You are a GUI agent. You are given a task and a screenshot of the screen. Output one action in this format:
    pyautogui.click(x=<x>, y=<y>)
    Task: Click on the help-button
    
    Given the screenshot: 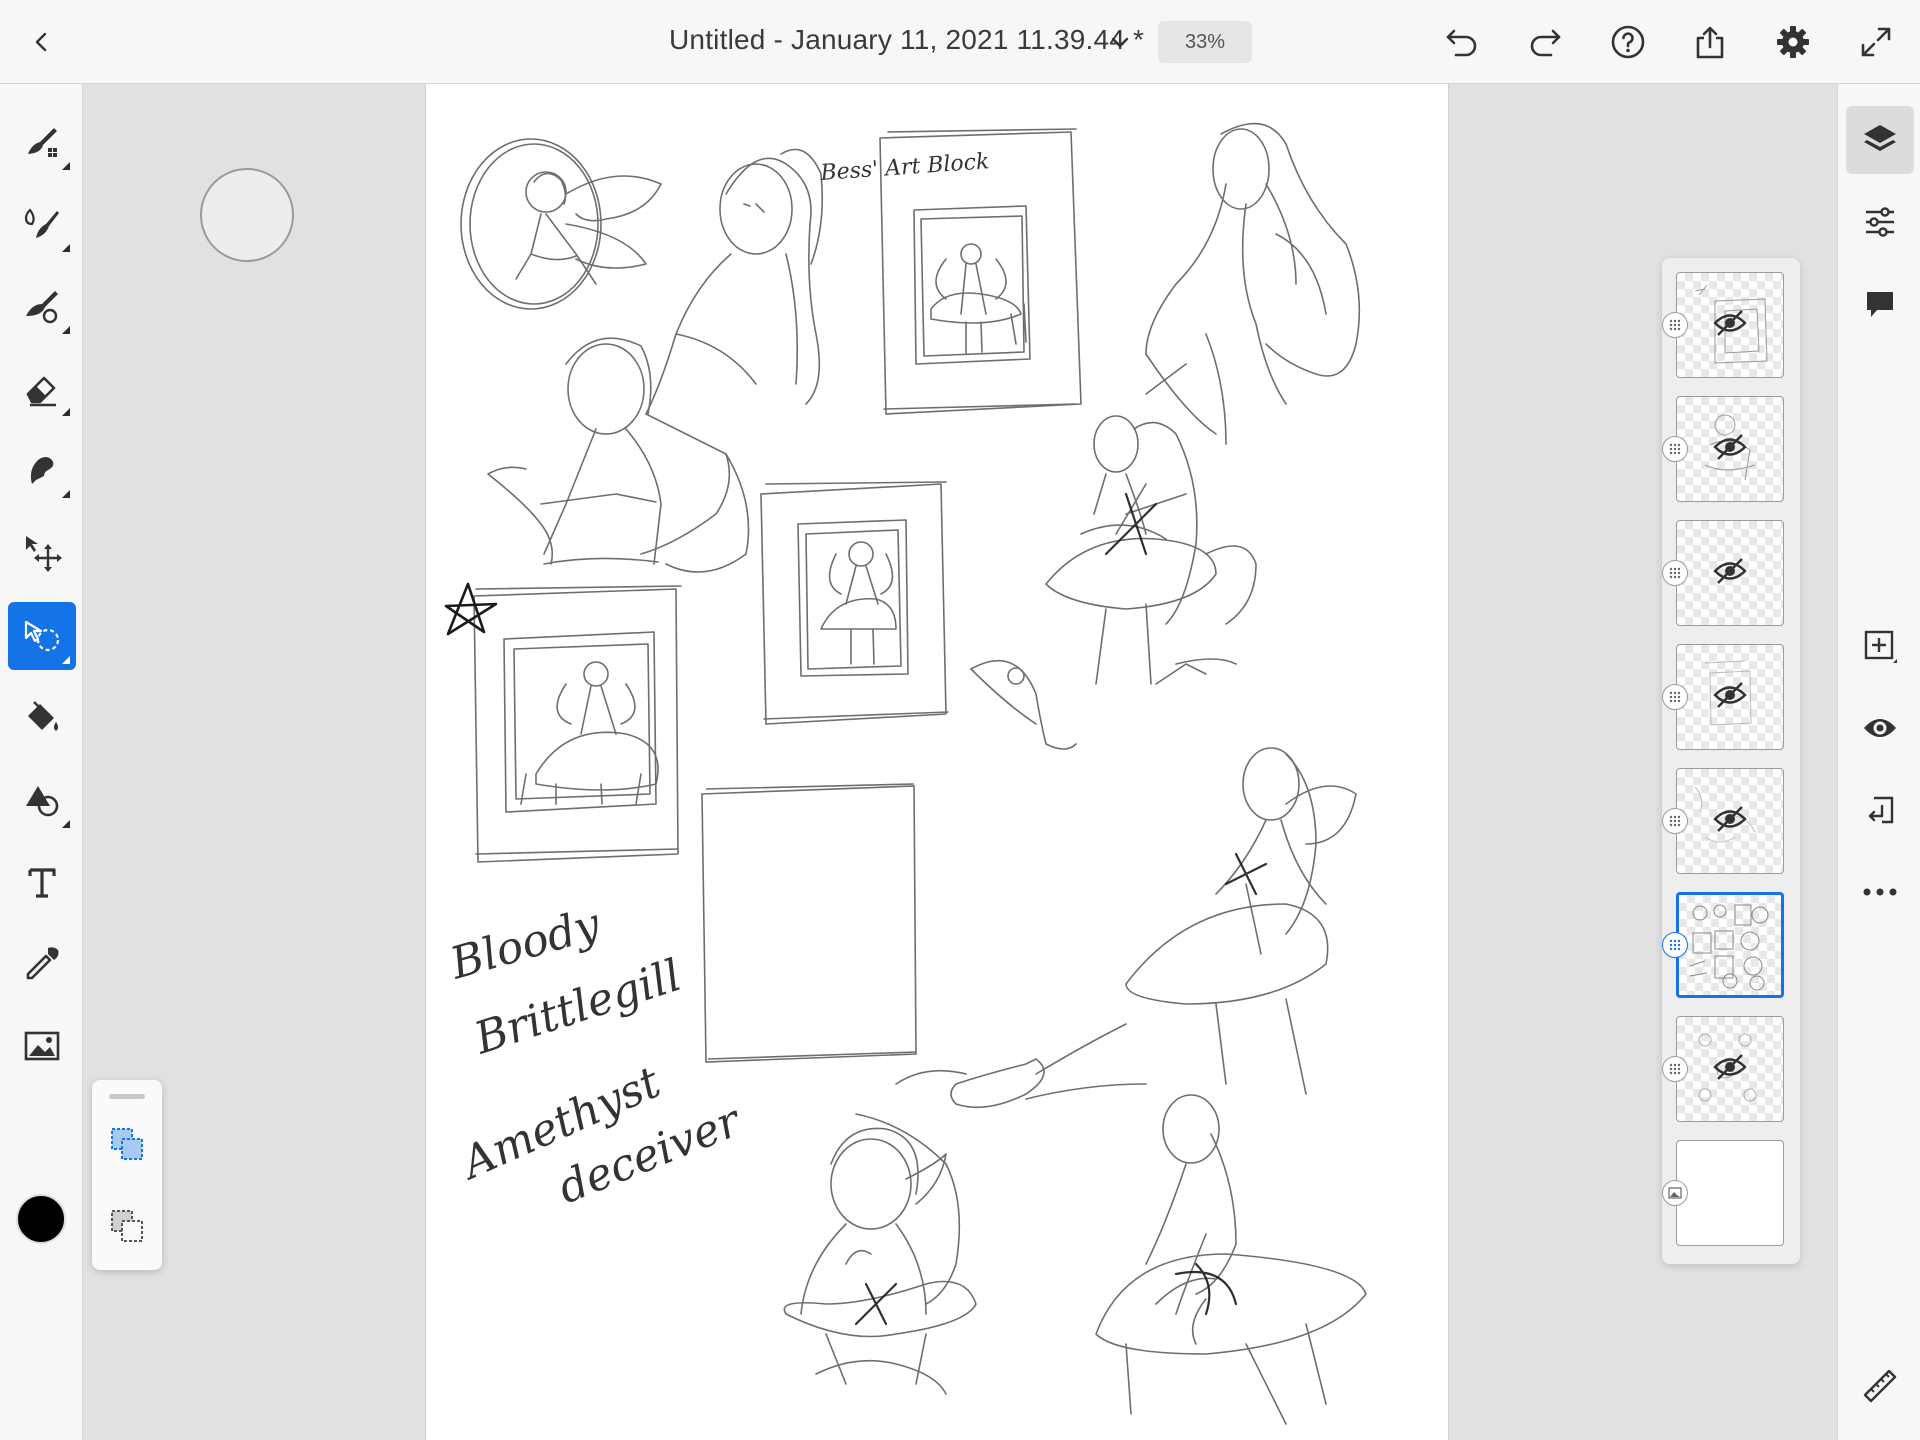 What is the action you would take?
    pyautogui.click(x=1628, y=42)
    